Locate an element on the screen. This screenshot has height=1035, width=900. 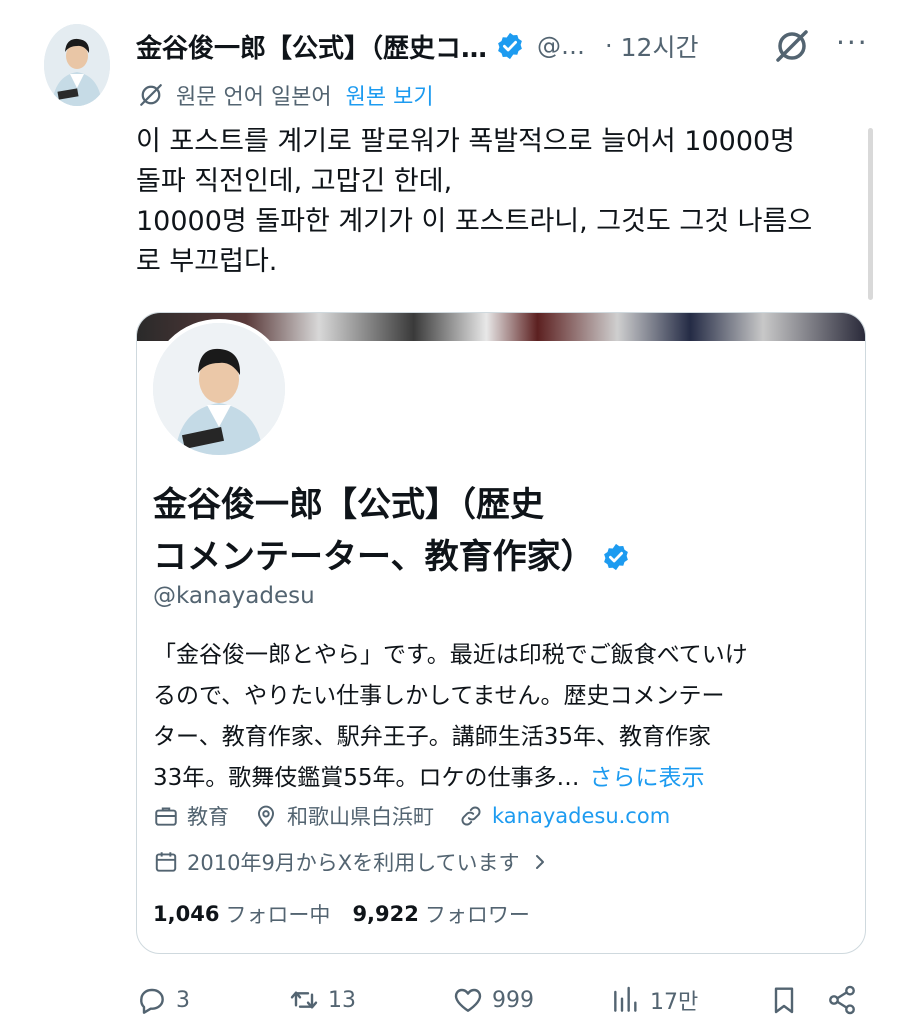
views-button: 17만 is located at coordinates (654, 1000).